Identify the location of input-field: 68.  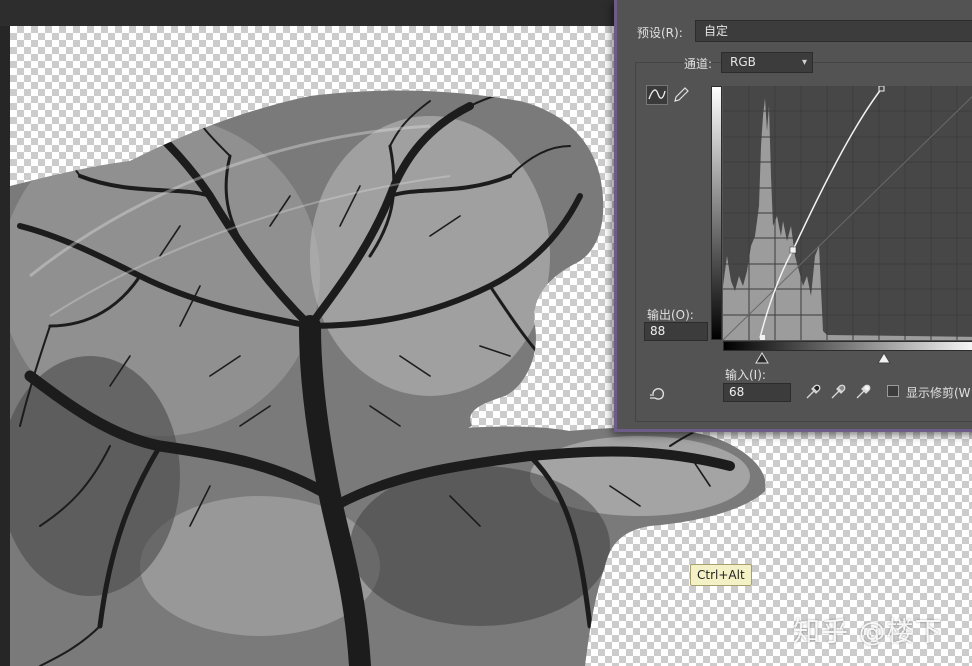
(757, 392).